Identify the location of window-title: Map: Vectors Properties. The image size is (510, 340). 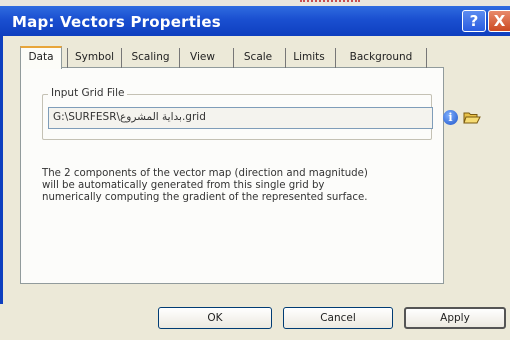
(116, 22).